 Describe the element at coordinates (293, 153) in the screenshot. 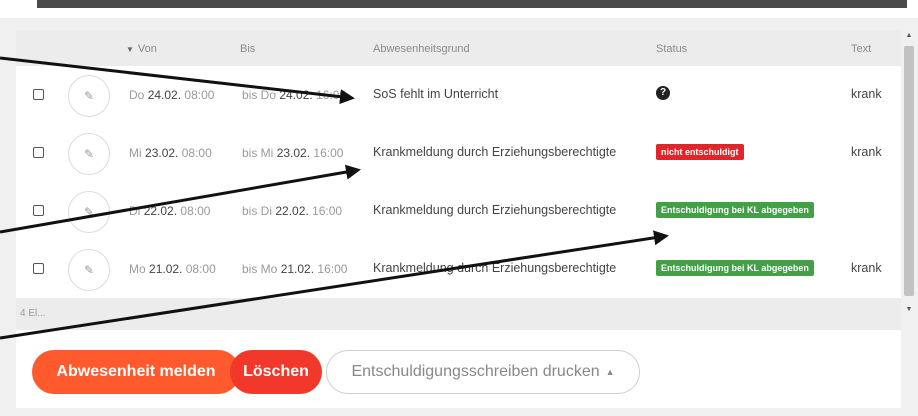

I see `bis-cell: bis Mi 23.02. 16:00` at that location.